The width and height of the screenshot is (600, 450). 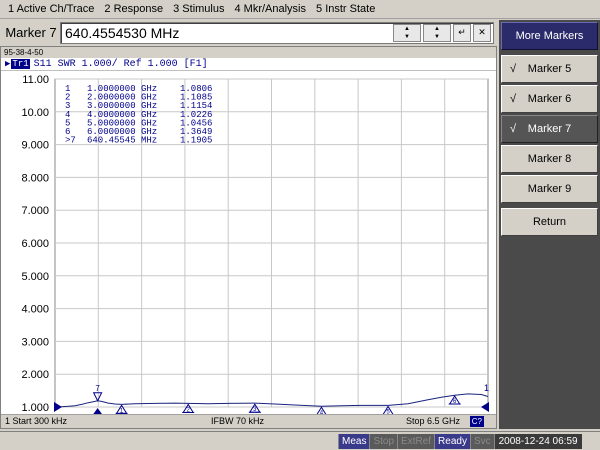 I want to click on entry-value: 640.4554530 MHz, so click(x=120, y=33).